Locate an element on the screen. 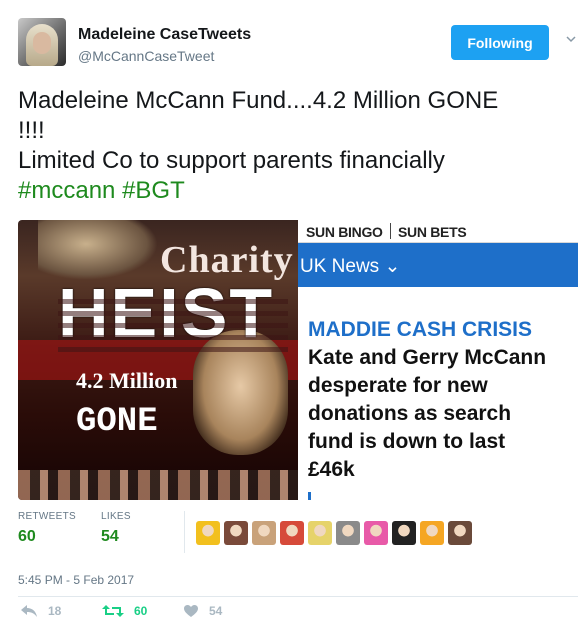 This screenshot has width=586, height=637. retweets-label: RETWEETS is located at coordinates (47, 516).